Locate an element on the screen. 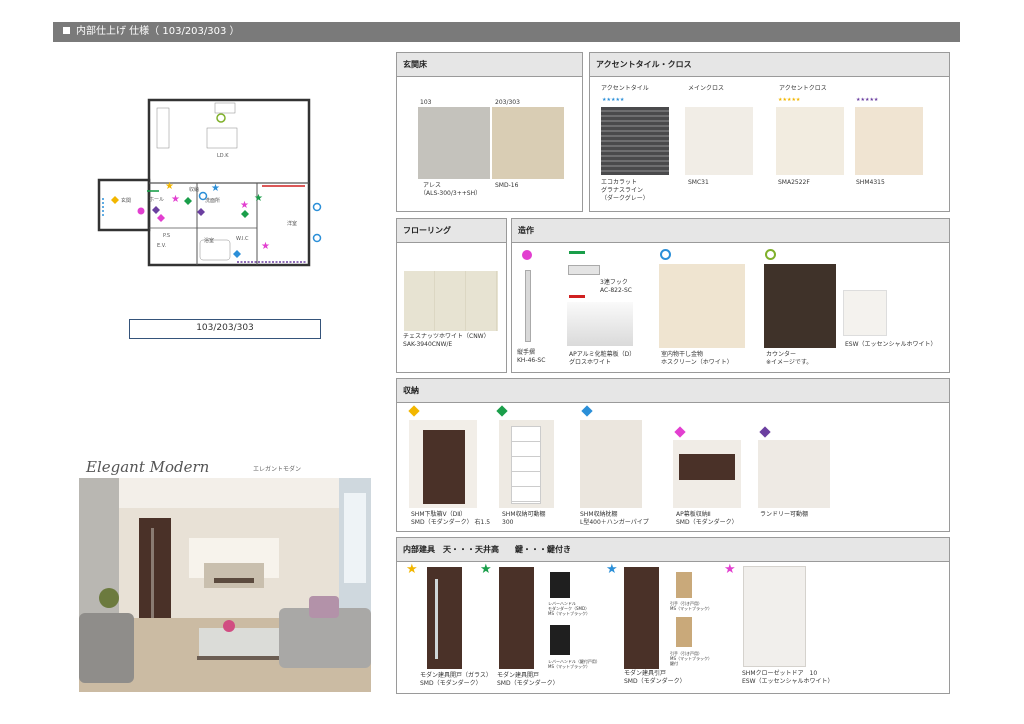 The width and height of the screenshot is (1024, 724). entrance-103-label: 103 is located at coordinates (426, 102).